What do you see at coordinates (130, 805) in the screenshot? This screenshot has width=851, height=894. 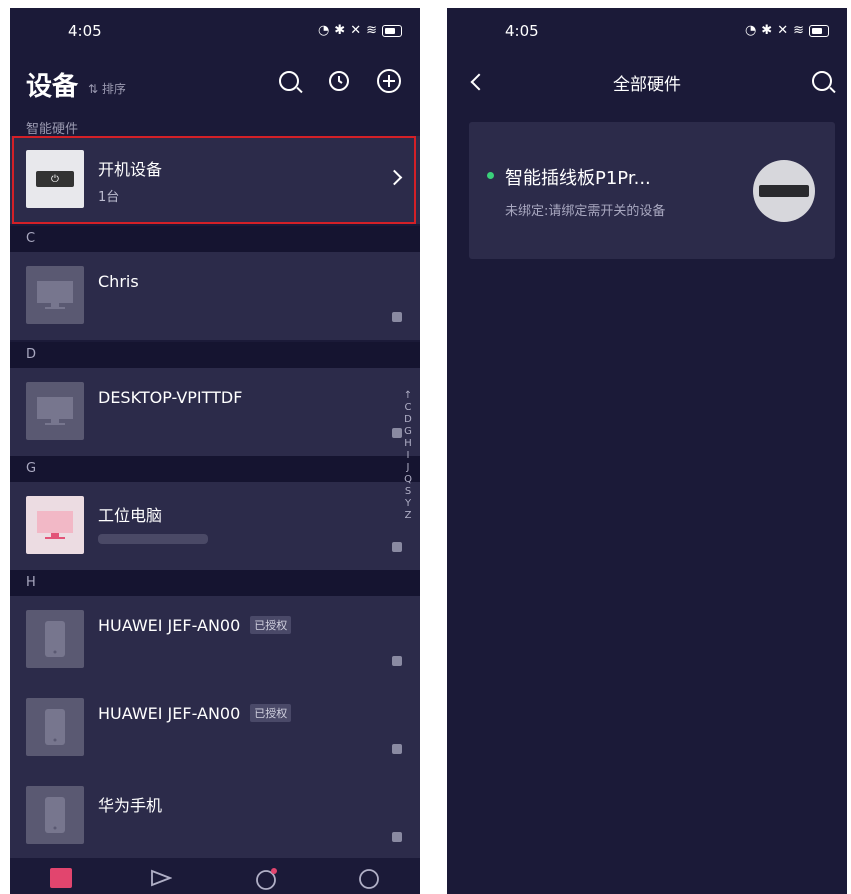 I see `device-name: 华为手机` at bounding box center [130, 805].